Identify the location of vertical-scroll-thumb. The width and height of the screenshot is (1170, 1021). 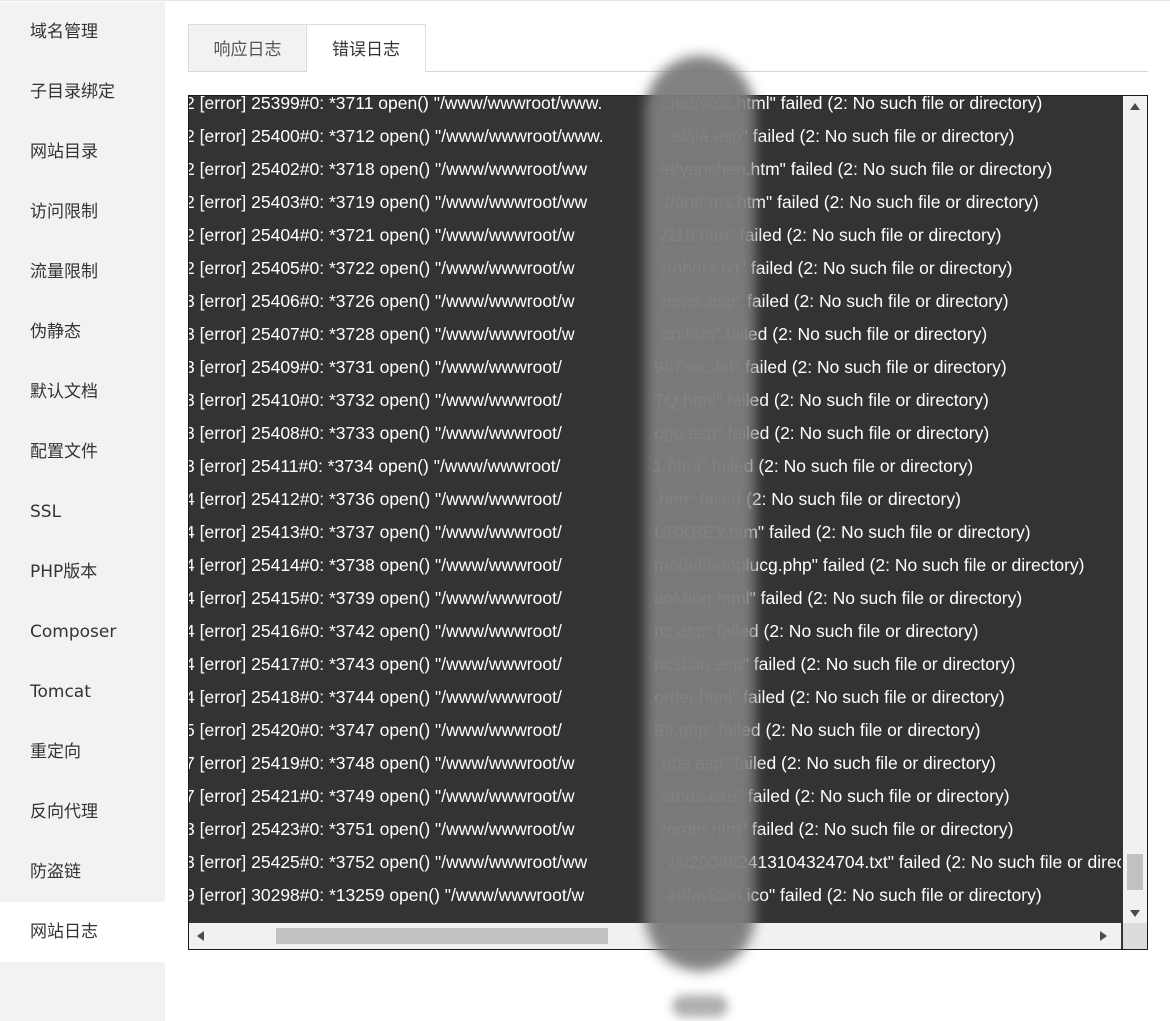
(1135, 872).